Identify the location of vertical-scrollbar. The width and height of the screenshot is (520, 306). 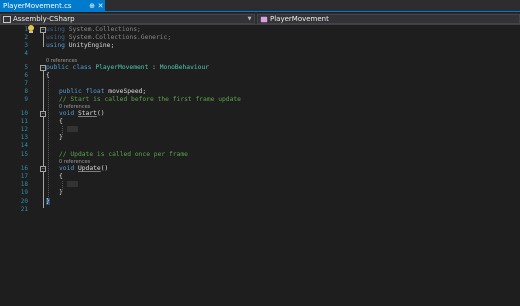
(517, 166).